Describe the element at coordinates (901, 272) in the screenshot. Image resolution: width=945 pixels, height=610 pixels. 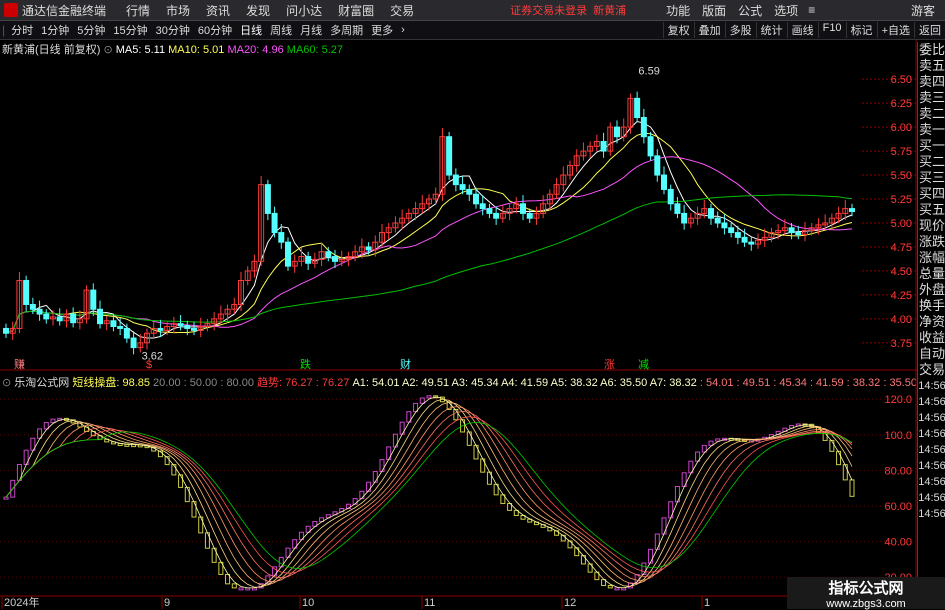
I see `price-tick-label: 4.50` at that location.